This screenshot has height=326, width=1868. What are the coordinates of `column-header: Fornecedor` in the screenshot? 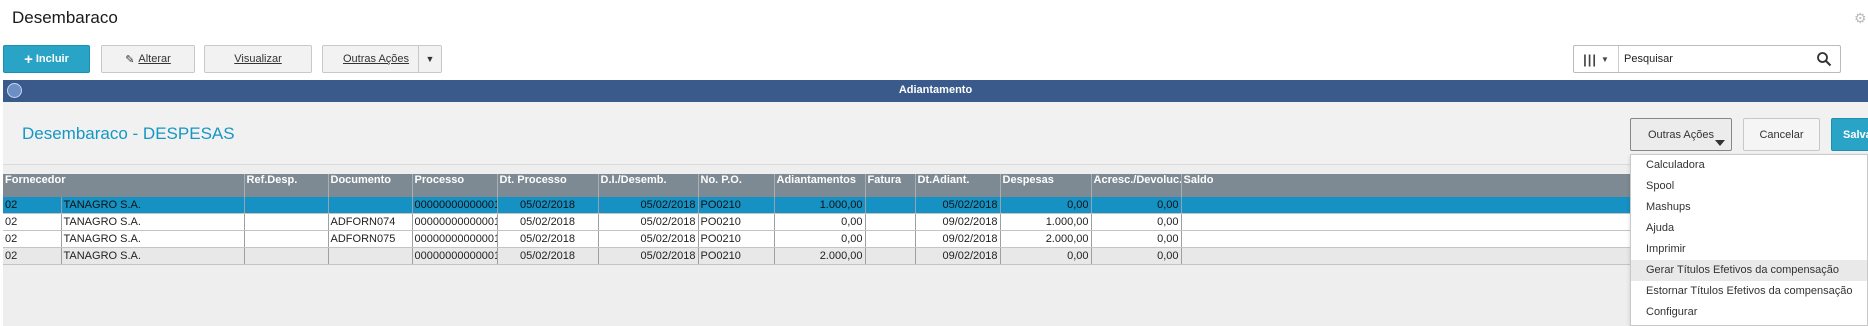 It's located at (124, 185).